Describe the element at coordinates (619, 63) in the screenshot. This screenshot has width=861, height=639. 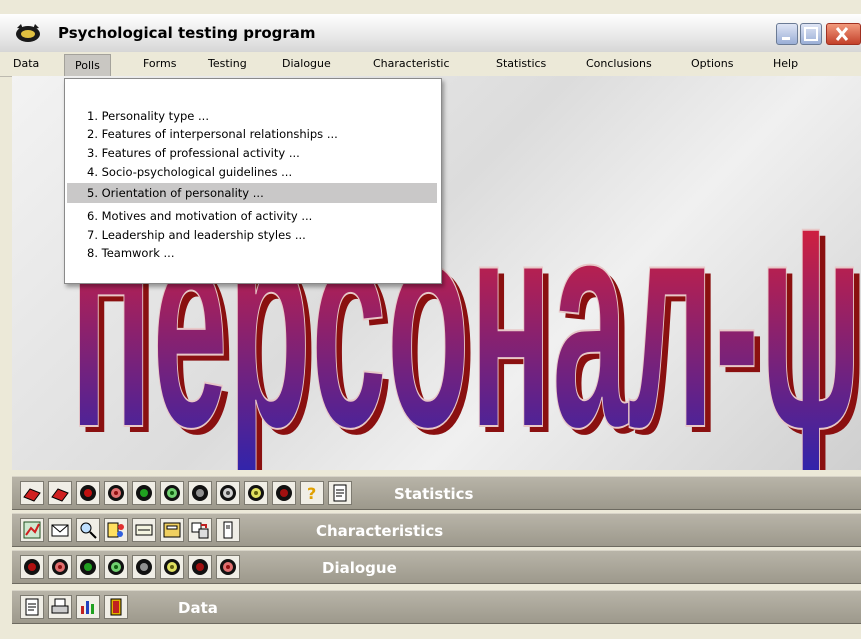
I see `menu-conclusions: Conclusions` at that location.